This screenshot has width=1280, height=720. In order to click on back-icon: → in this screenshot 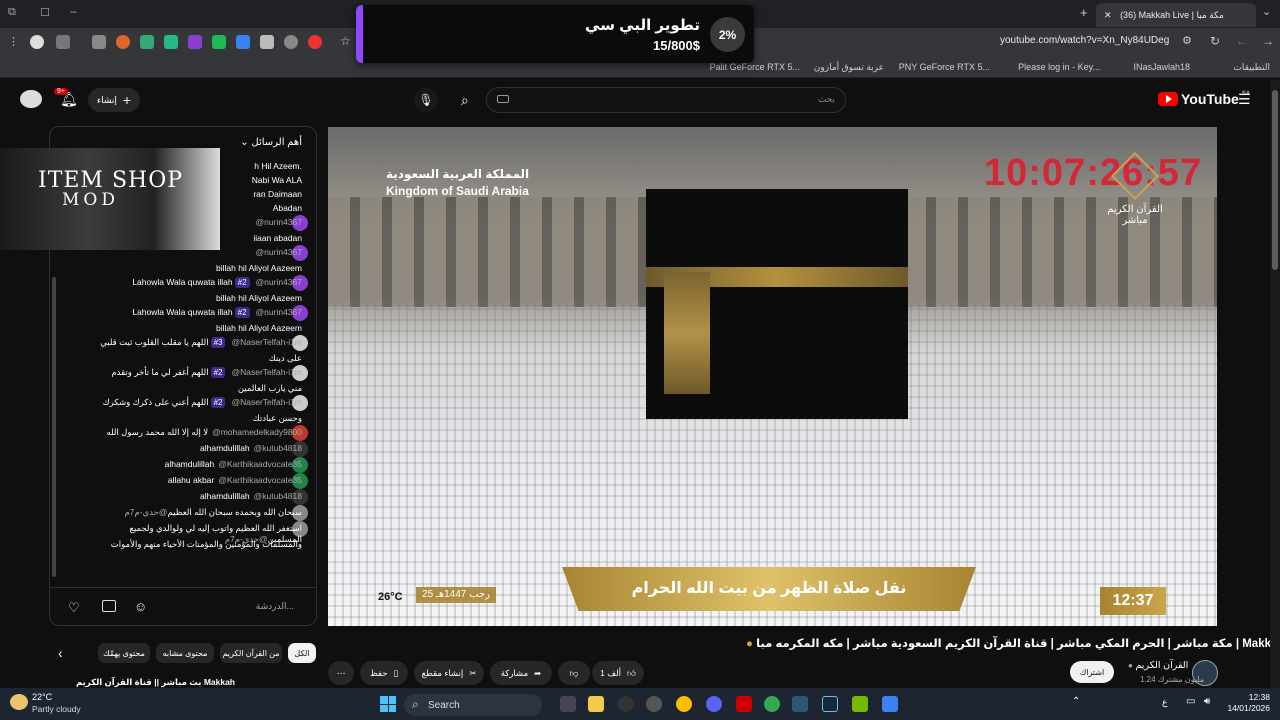, I will do `click(1268, 41)`.